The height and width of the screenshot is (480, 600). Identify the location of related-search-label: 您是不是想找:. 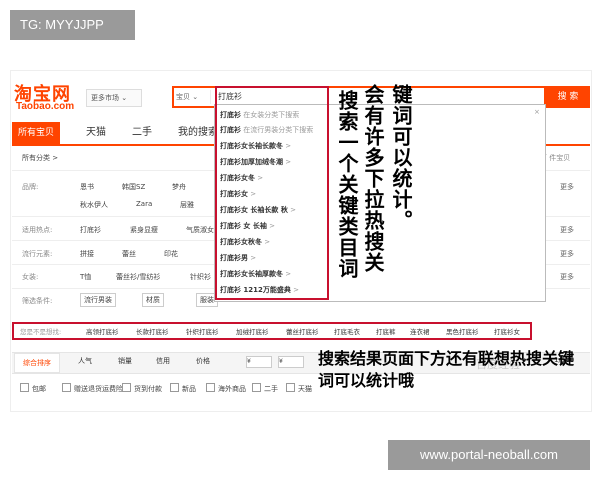
(41, 332).